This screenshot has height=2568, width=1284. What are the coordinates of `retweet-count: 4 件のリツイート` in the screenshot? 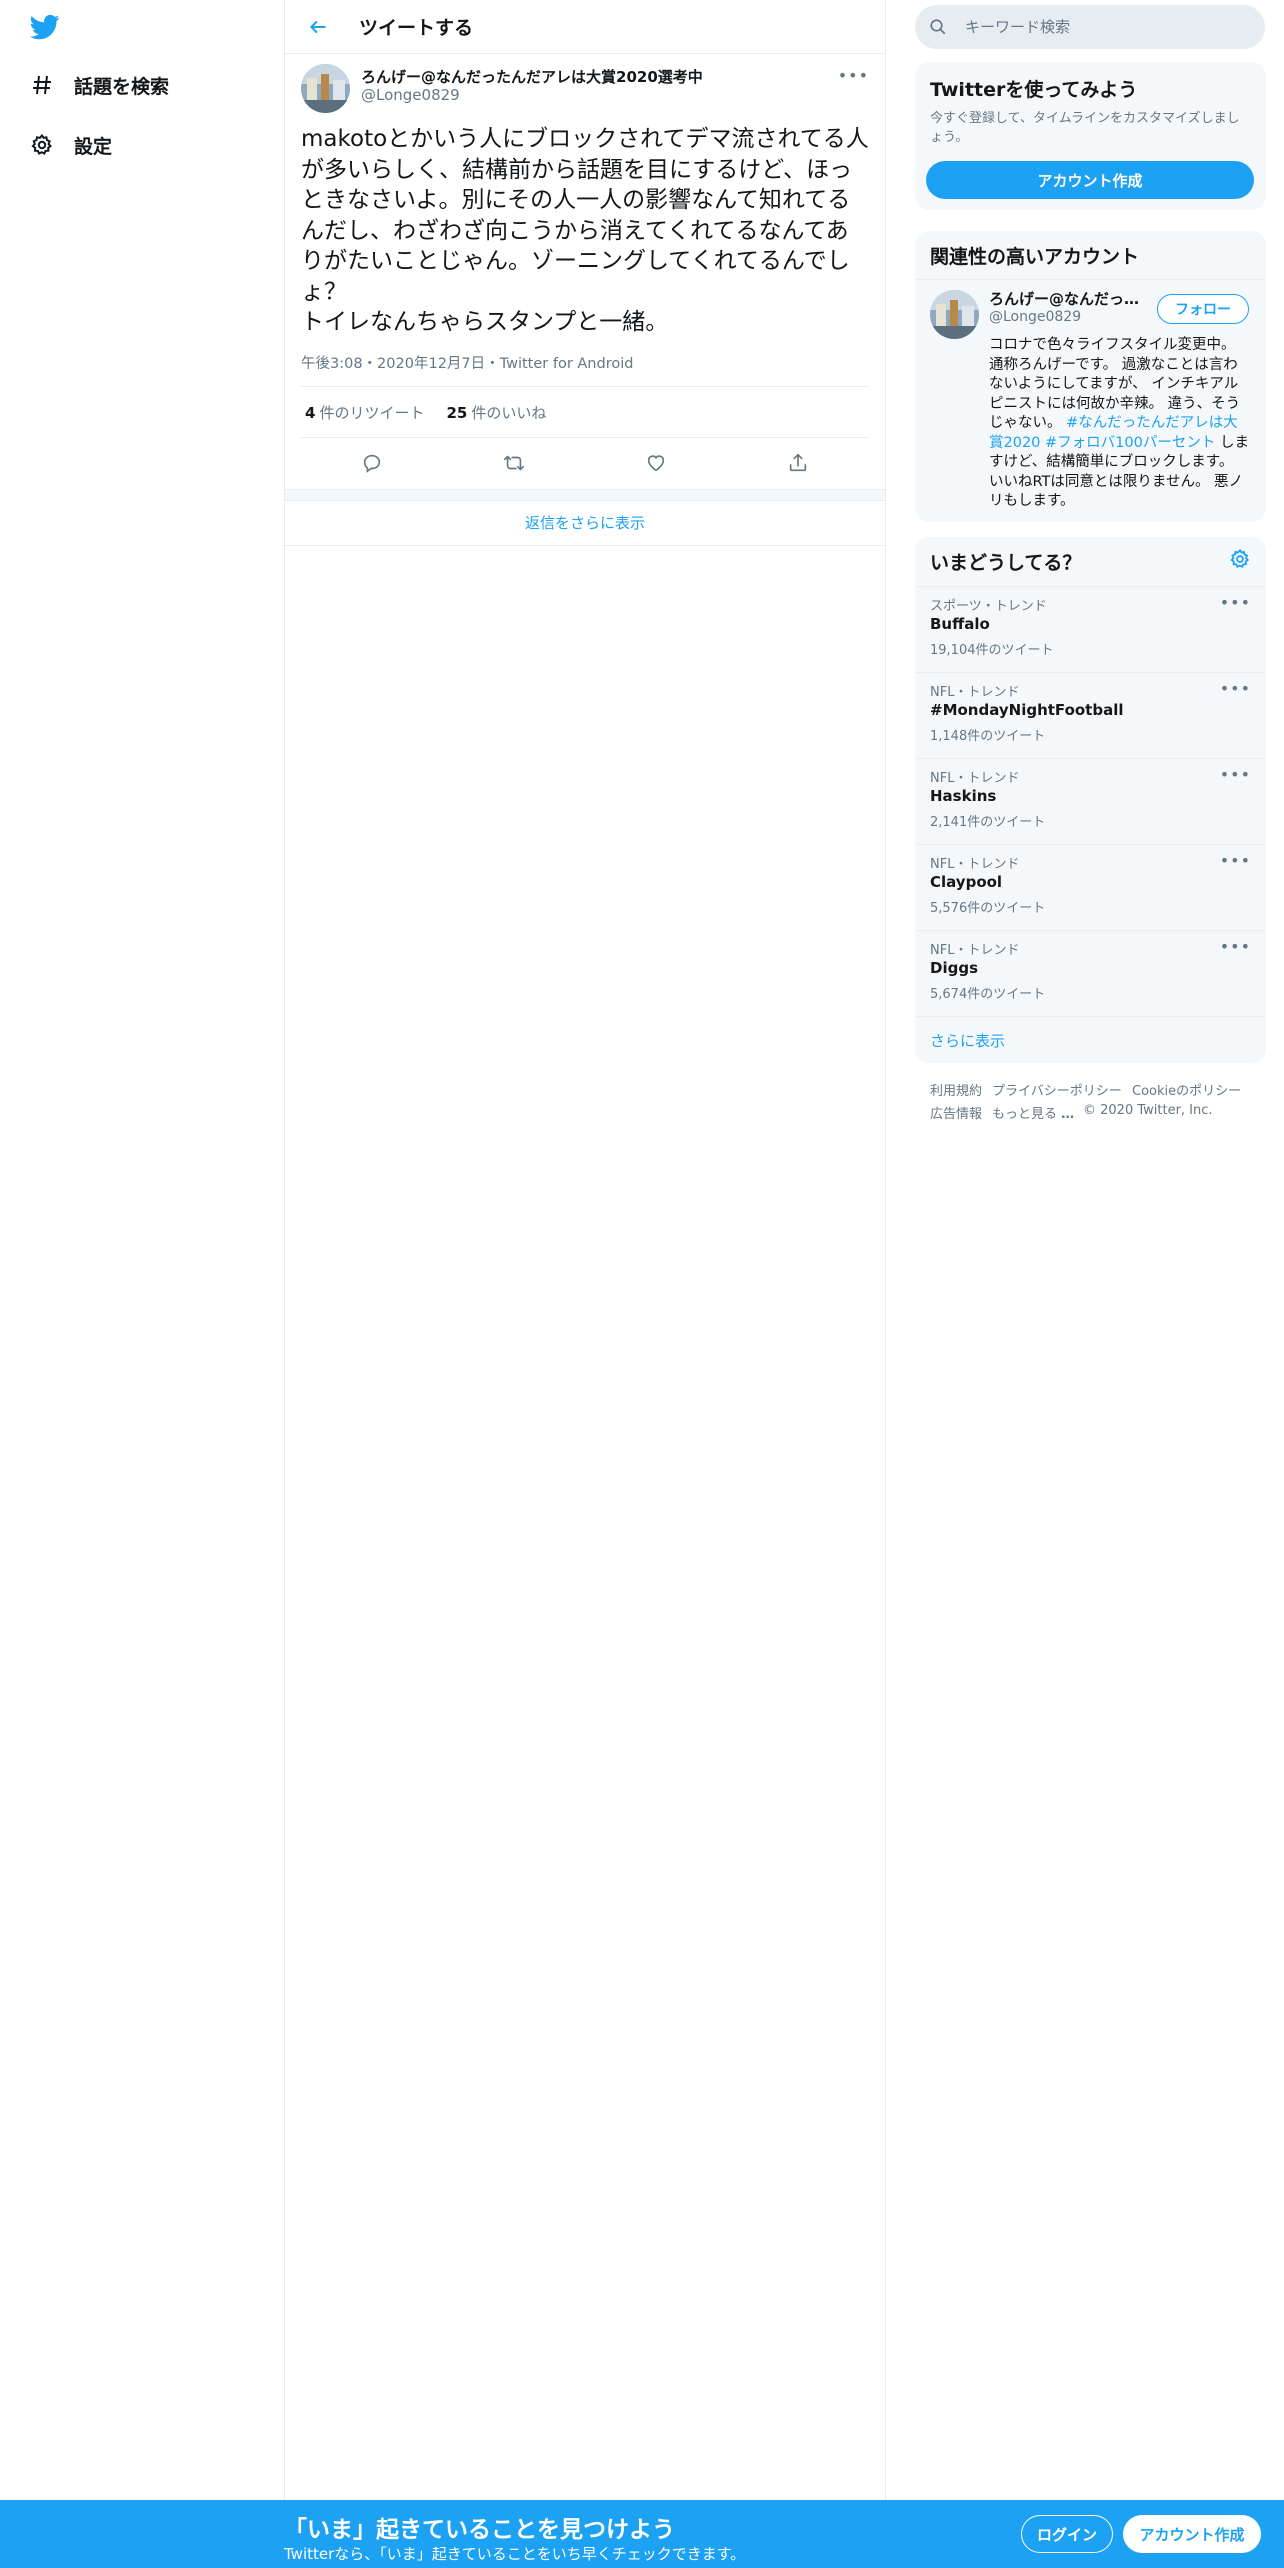 It's located at (364, 412).